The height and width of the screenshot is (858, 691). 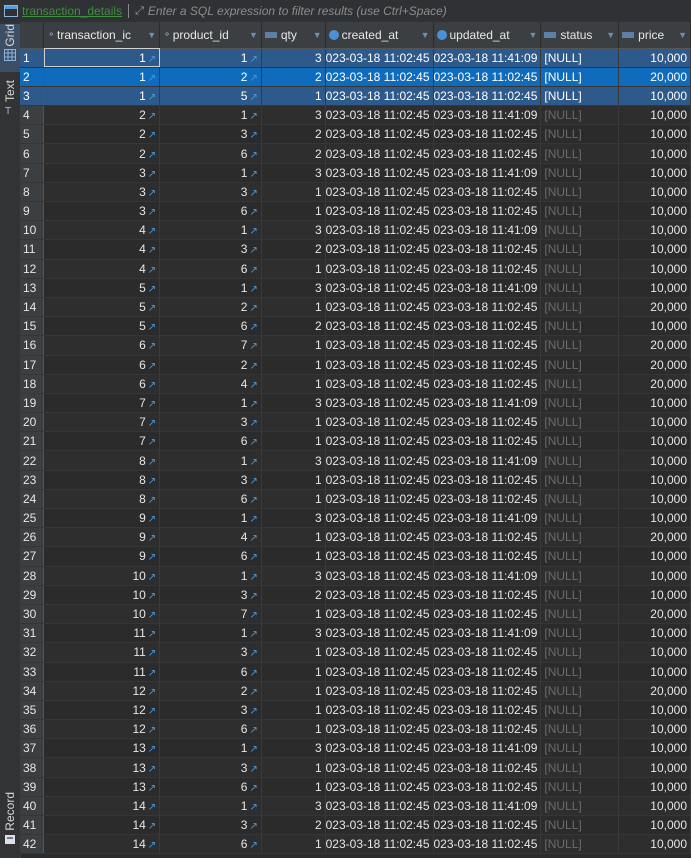 What do you see at coordinates (10, 48) in the screenshot?
I see `tab-grid: Grid` at bounding box center [10, 48].